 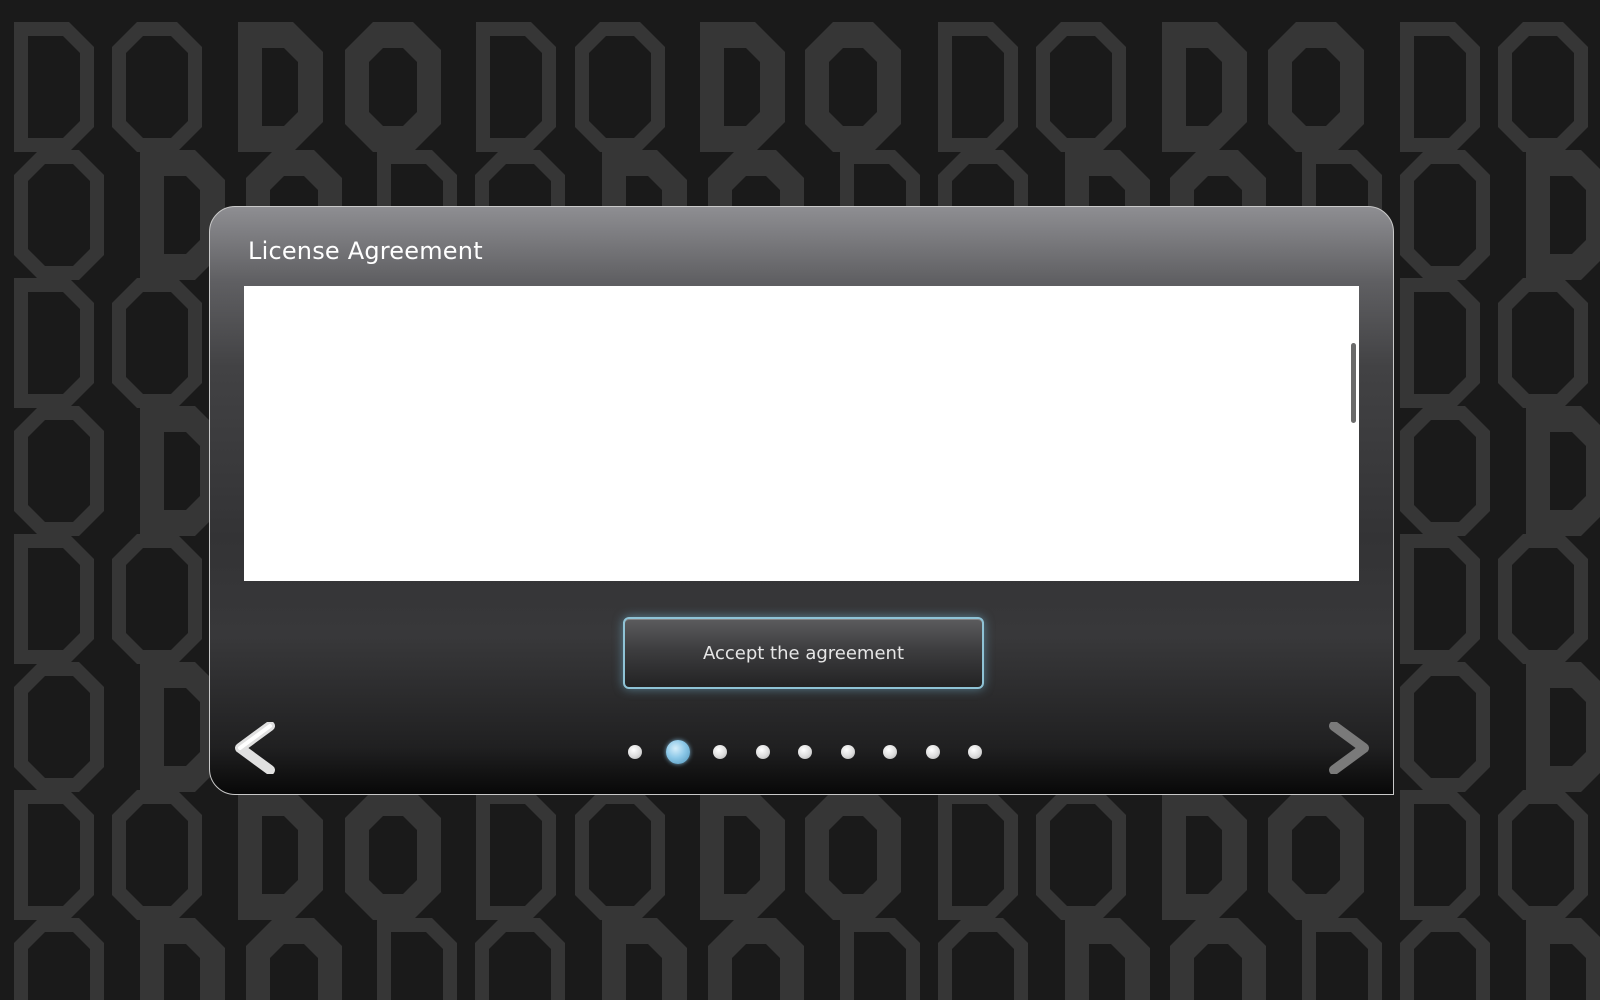 What do you see at coordinates (803, 653) in the screenshot?
I see `accept-agreement-button: Accept the agreement` at bounding box center [803, 653].